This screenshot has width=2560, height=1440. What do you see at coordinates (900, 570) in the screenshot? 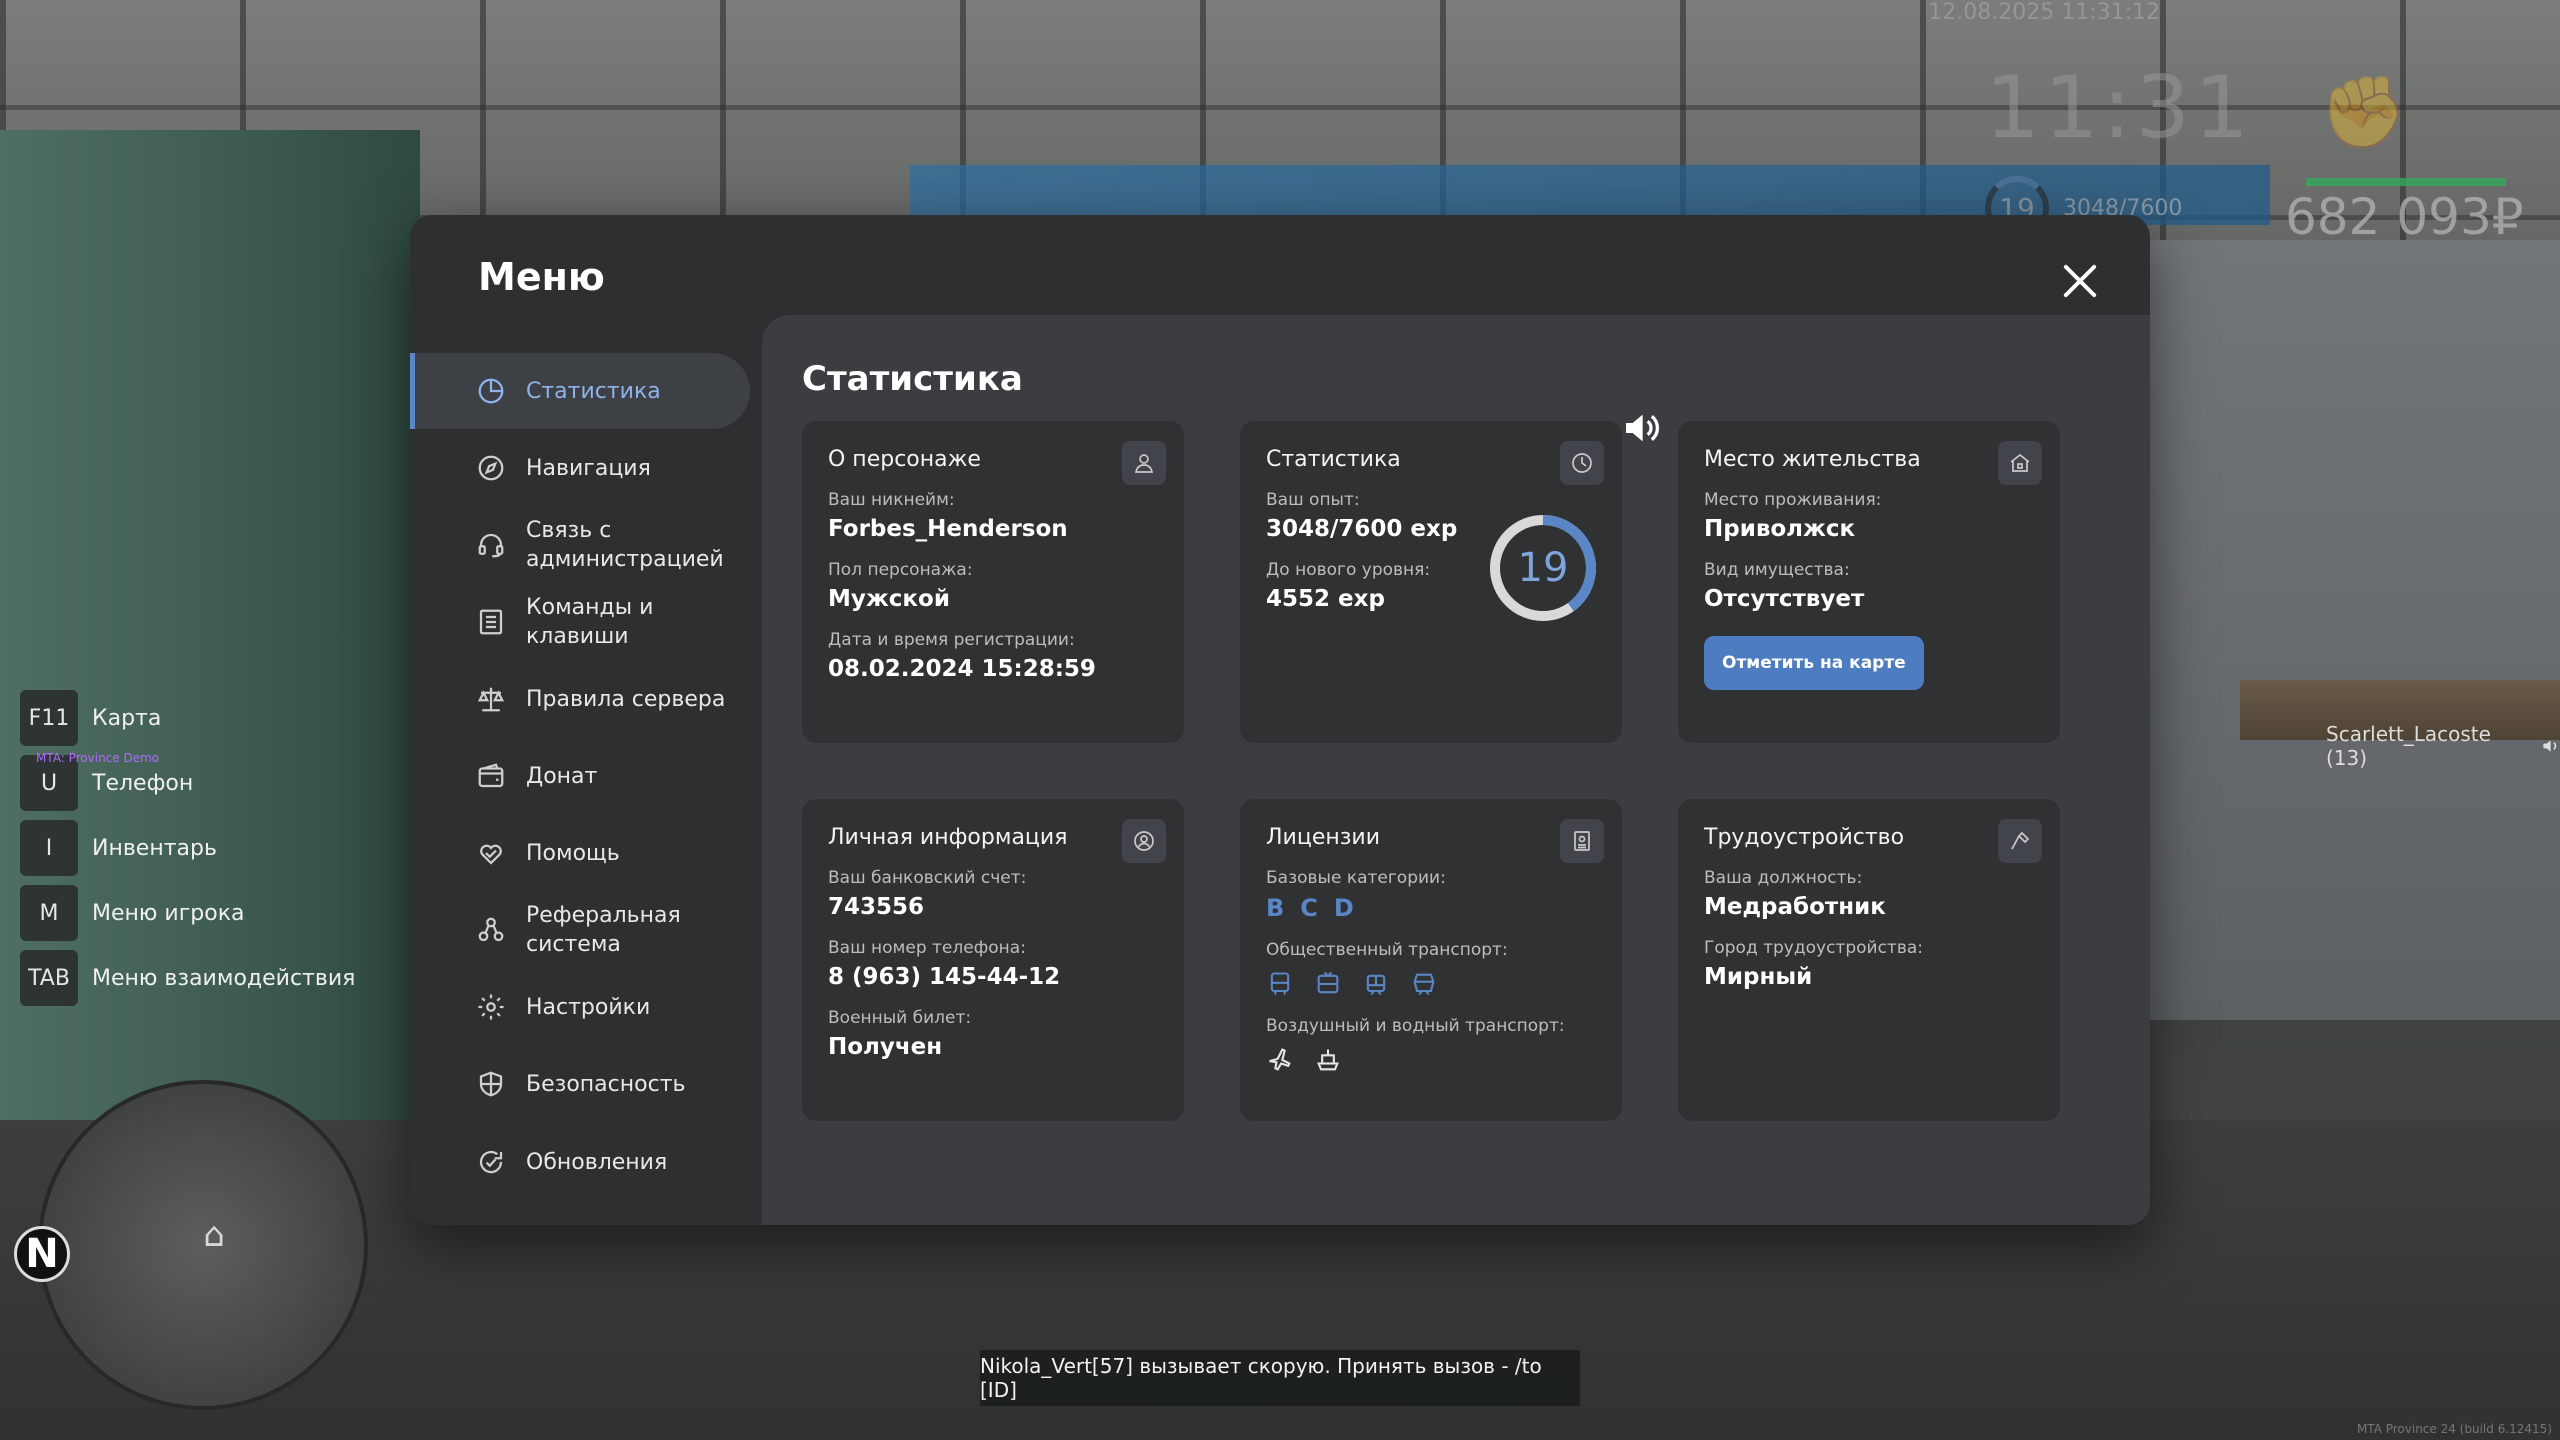
I see `field-label: Пол персонажа:` at bounding box center [900, 570].